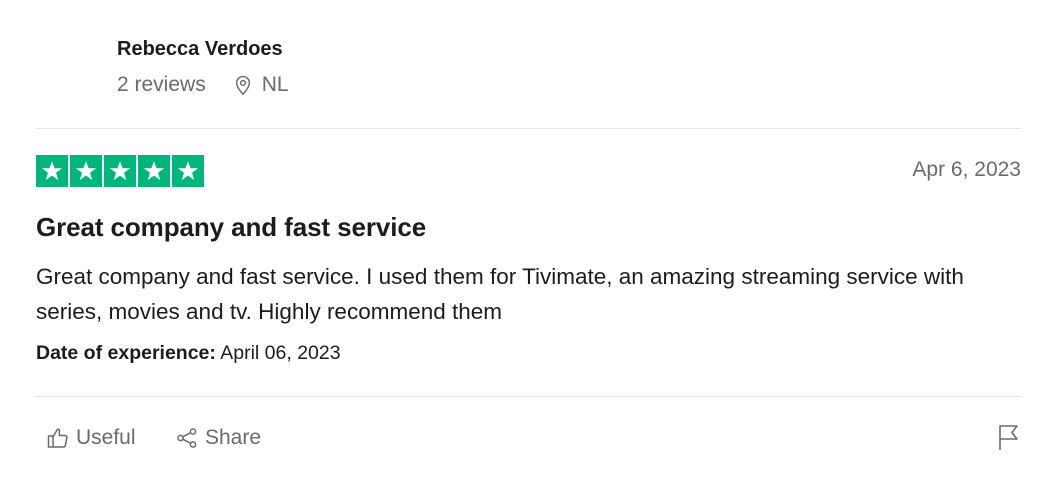  I want to click on review-date: Apr 6, 2023, so click(966, 169).